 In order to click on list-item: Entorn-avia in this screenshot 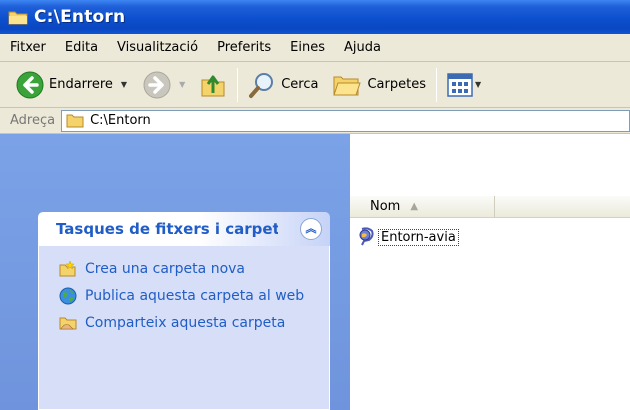, I will do `click(406, 237)`.